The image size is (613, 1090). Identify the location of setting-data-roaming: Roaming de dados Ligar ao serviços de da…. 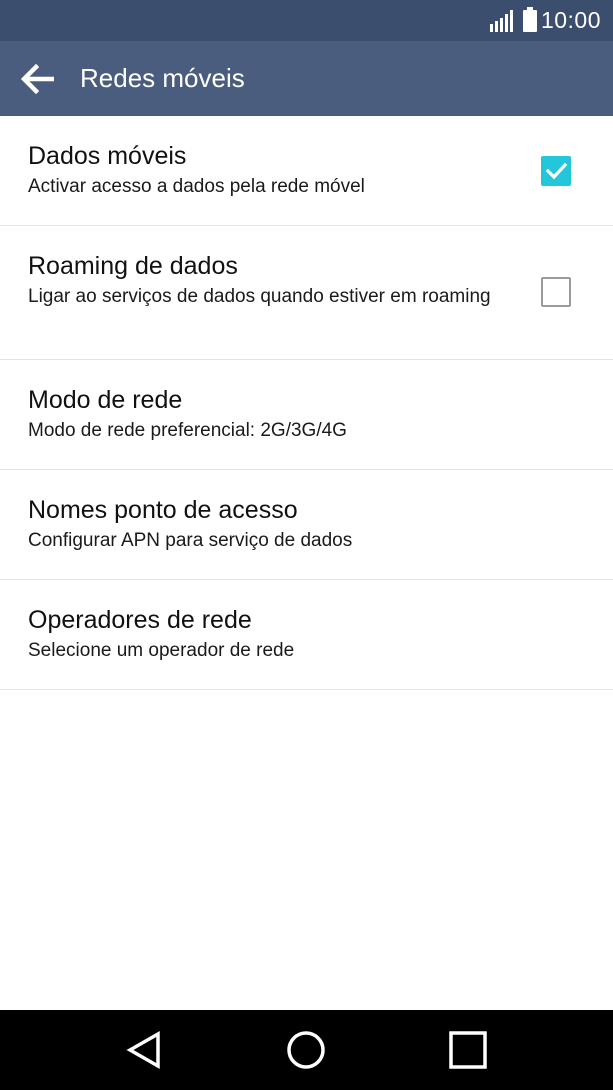
(306, 293).